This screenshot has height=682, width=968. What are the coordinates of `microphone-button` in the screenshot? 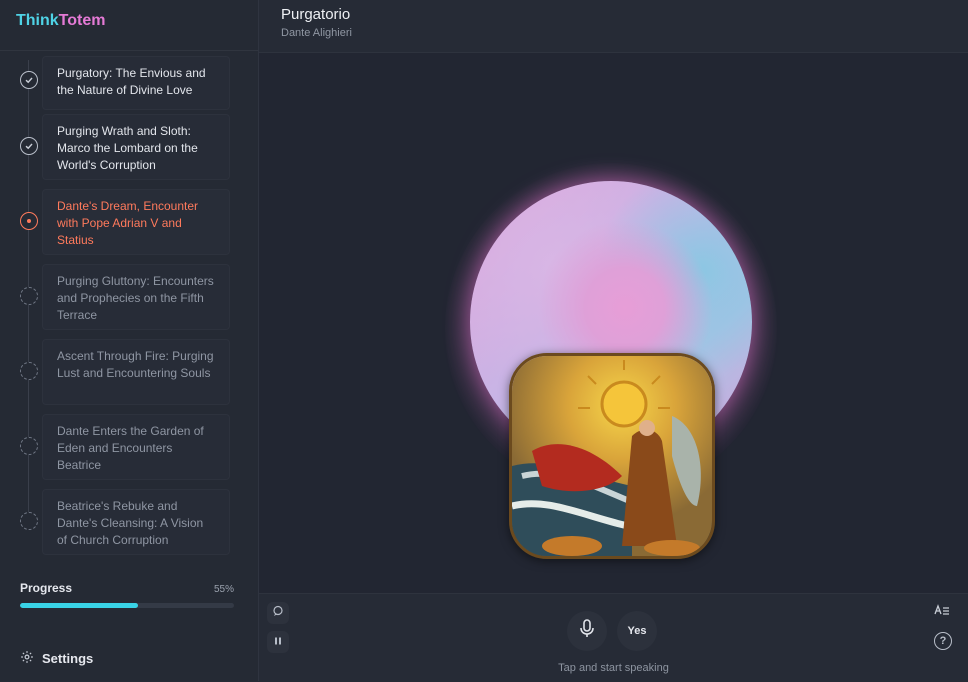 It's located at (587, 631).